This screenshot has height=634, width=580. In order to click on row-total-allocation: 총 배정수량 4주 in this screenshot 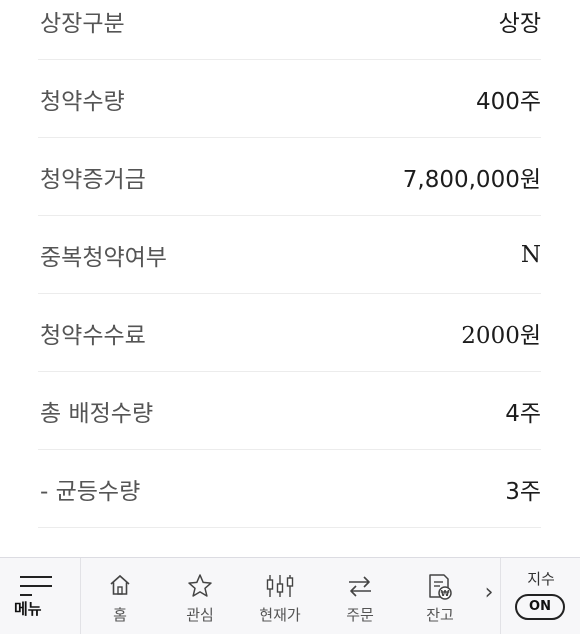, I will do `click(289, 411)`.